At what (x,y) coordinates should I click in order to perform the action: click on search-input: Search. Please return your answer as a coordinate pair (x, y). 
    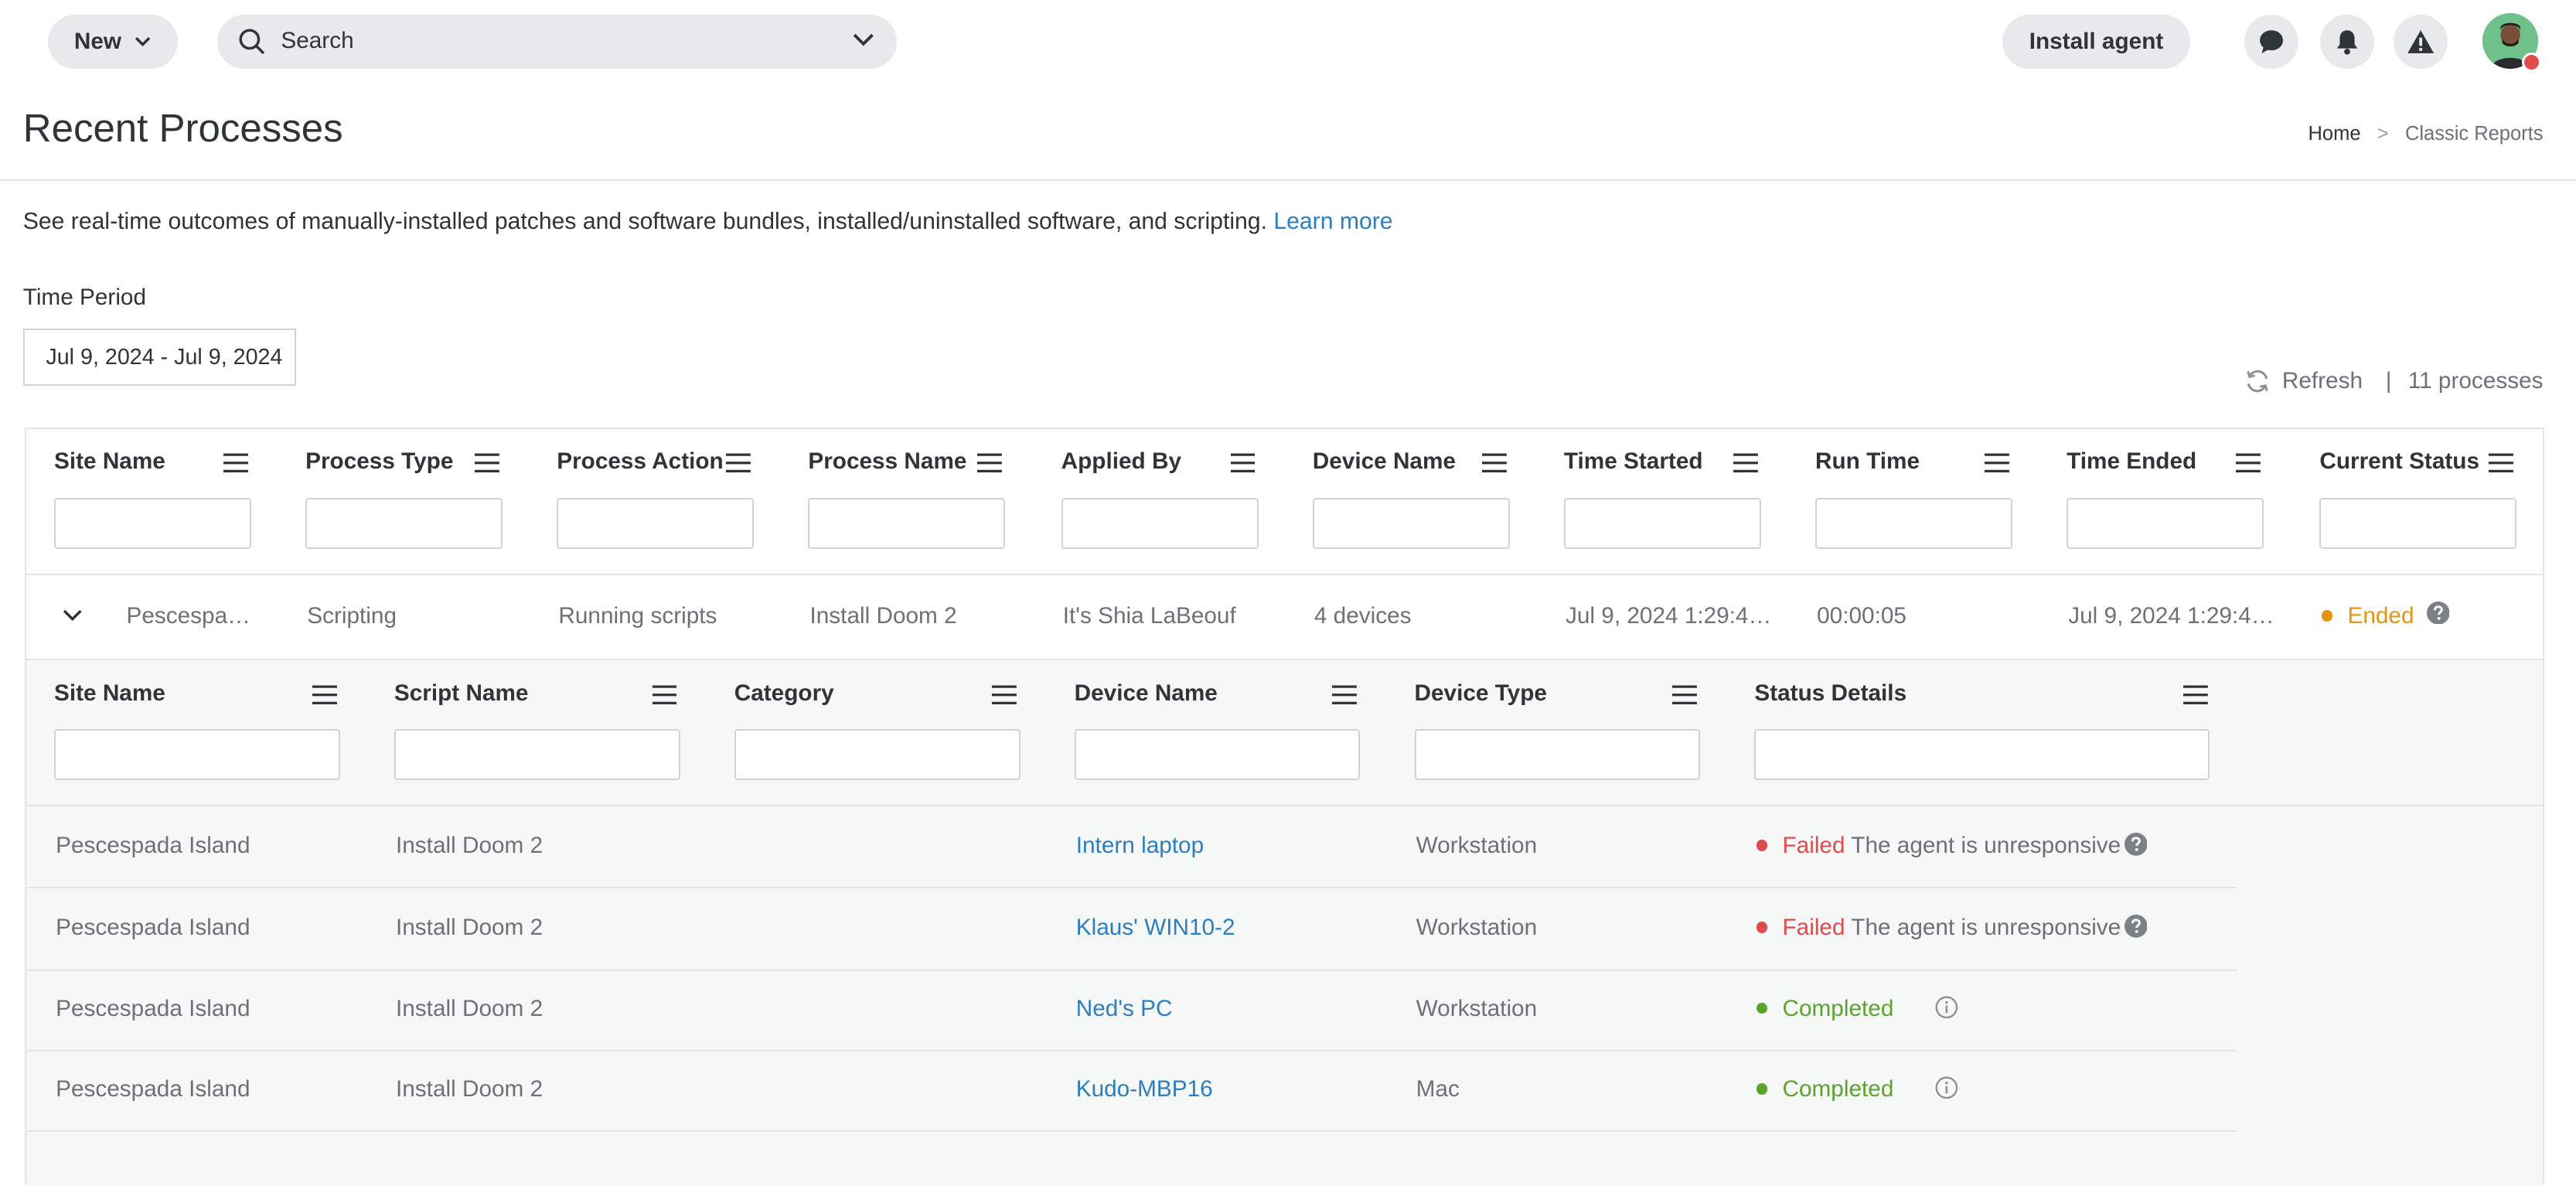
    Looking at the image, I should click on (557, 42).